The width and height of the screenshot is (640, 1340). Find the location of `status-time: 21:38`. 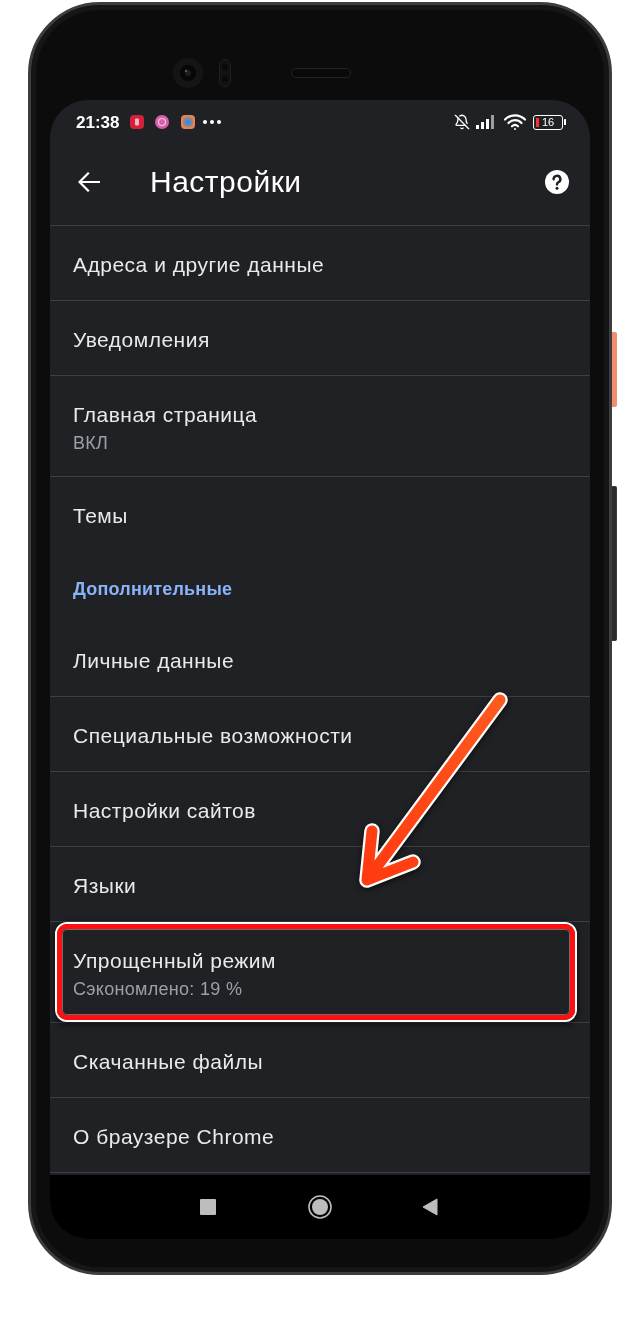

status-time: 21:38 is located at coordinates (98, 122).